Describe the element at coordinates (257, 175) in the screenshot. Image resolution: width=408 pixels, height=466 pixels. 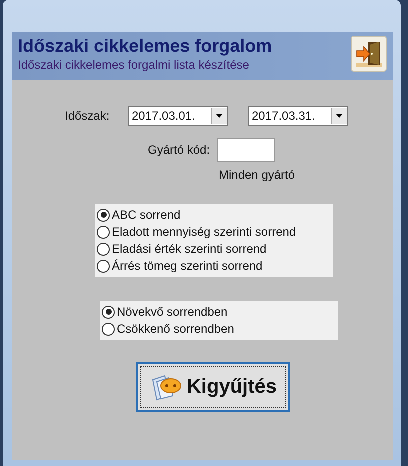
I see `manufacturer-note: Minden gyártó` at that location.